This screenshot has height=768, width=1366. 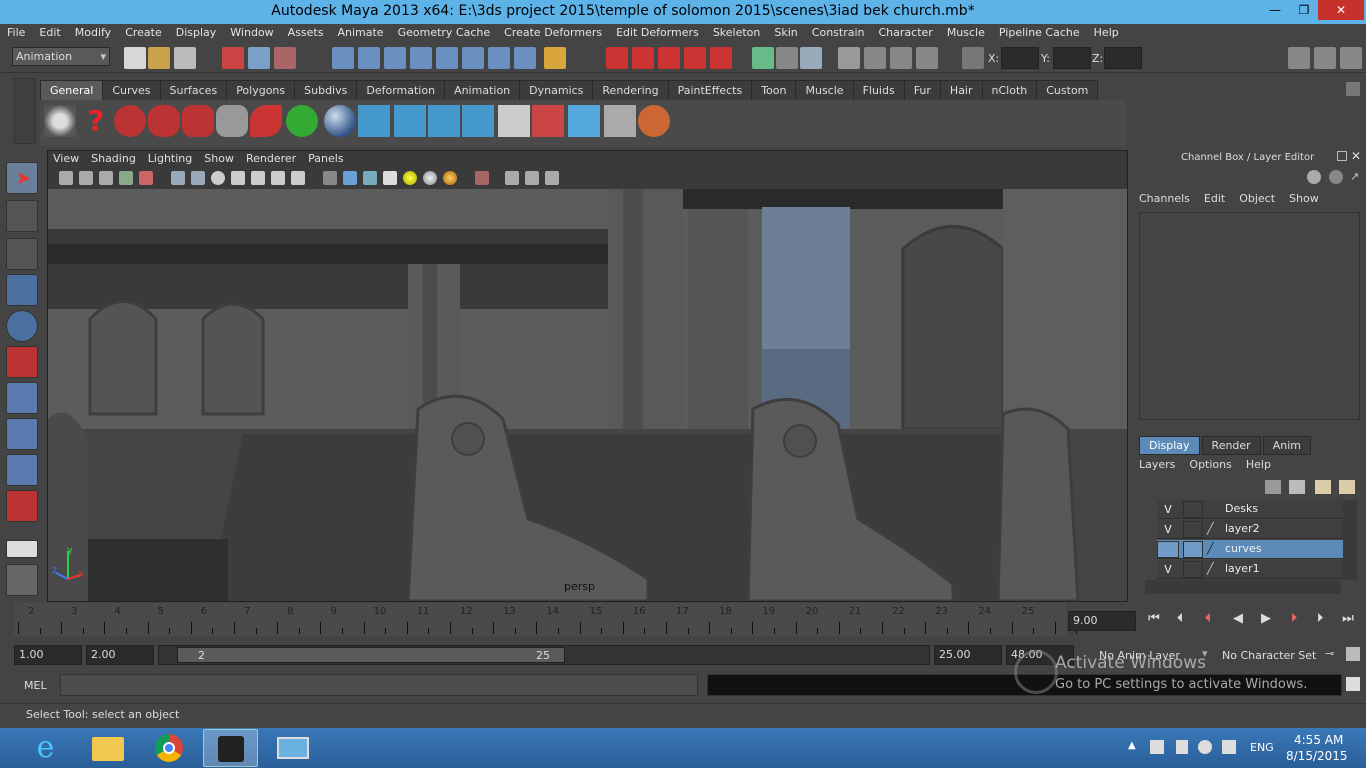 I want to click on viewport-menu-renderer: Renderer, so click(x=271, y=158).